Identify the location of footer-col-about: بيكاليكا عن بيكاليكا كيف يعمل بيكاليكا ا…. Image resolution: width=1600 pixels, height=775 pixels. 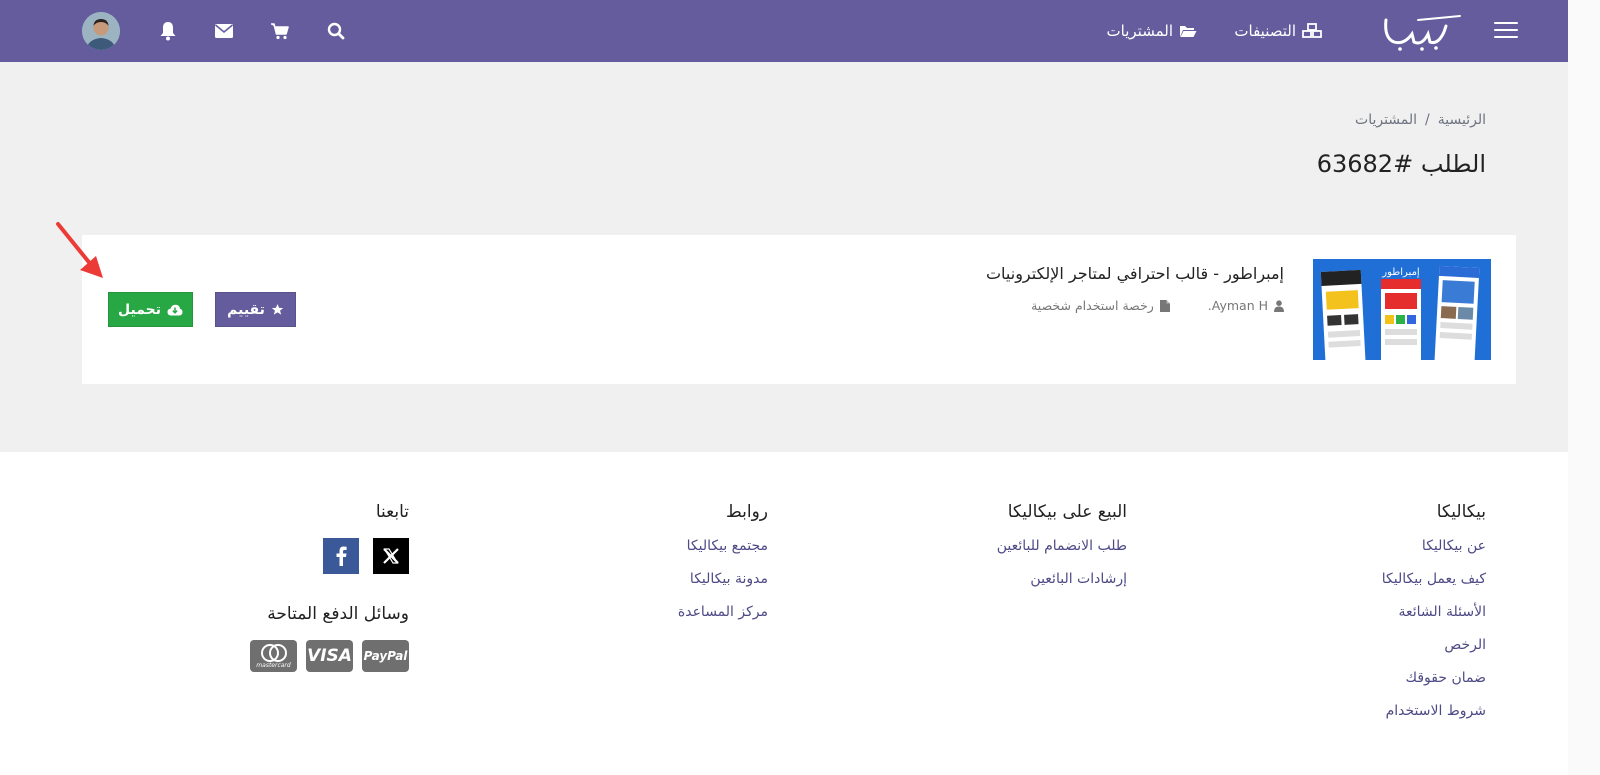
(1434, 619).